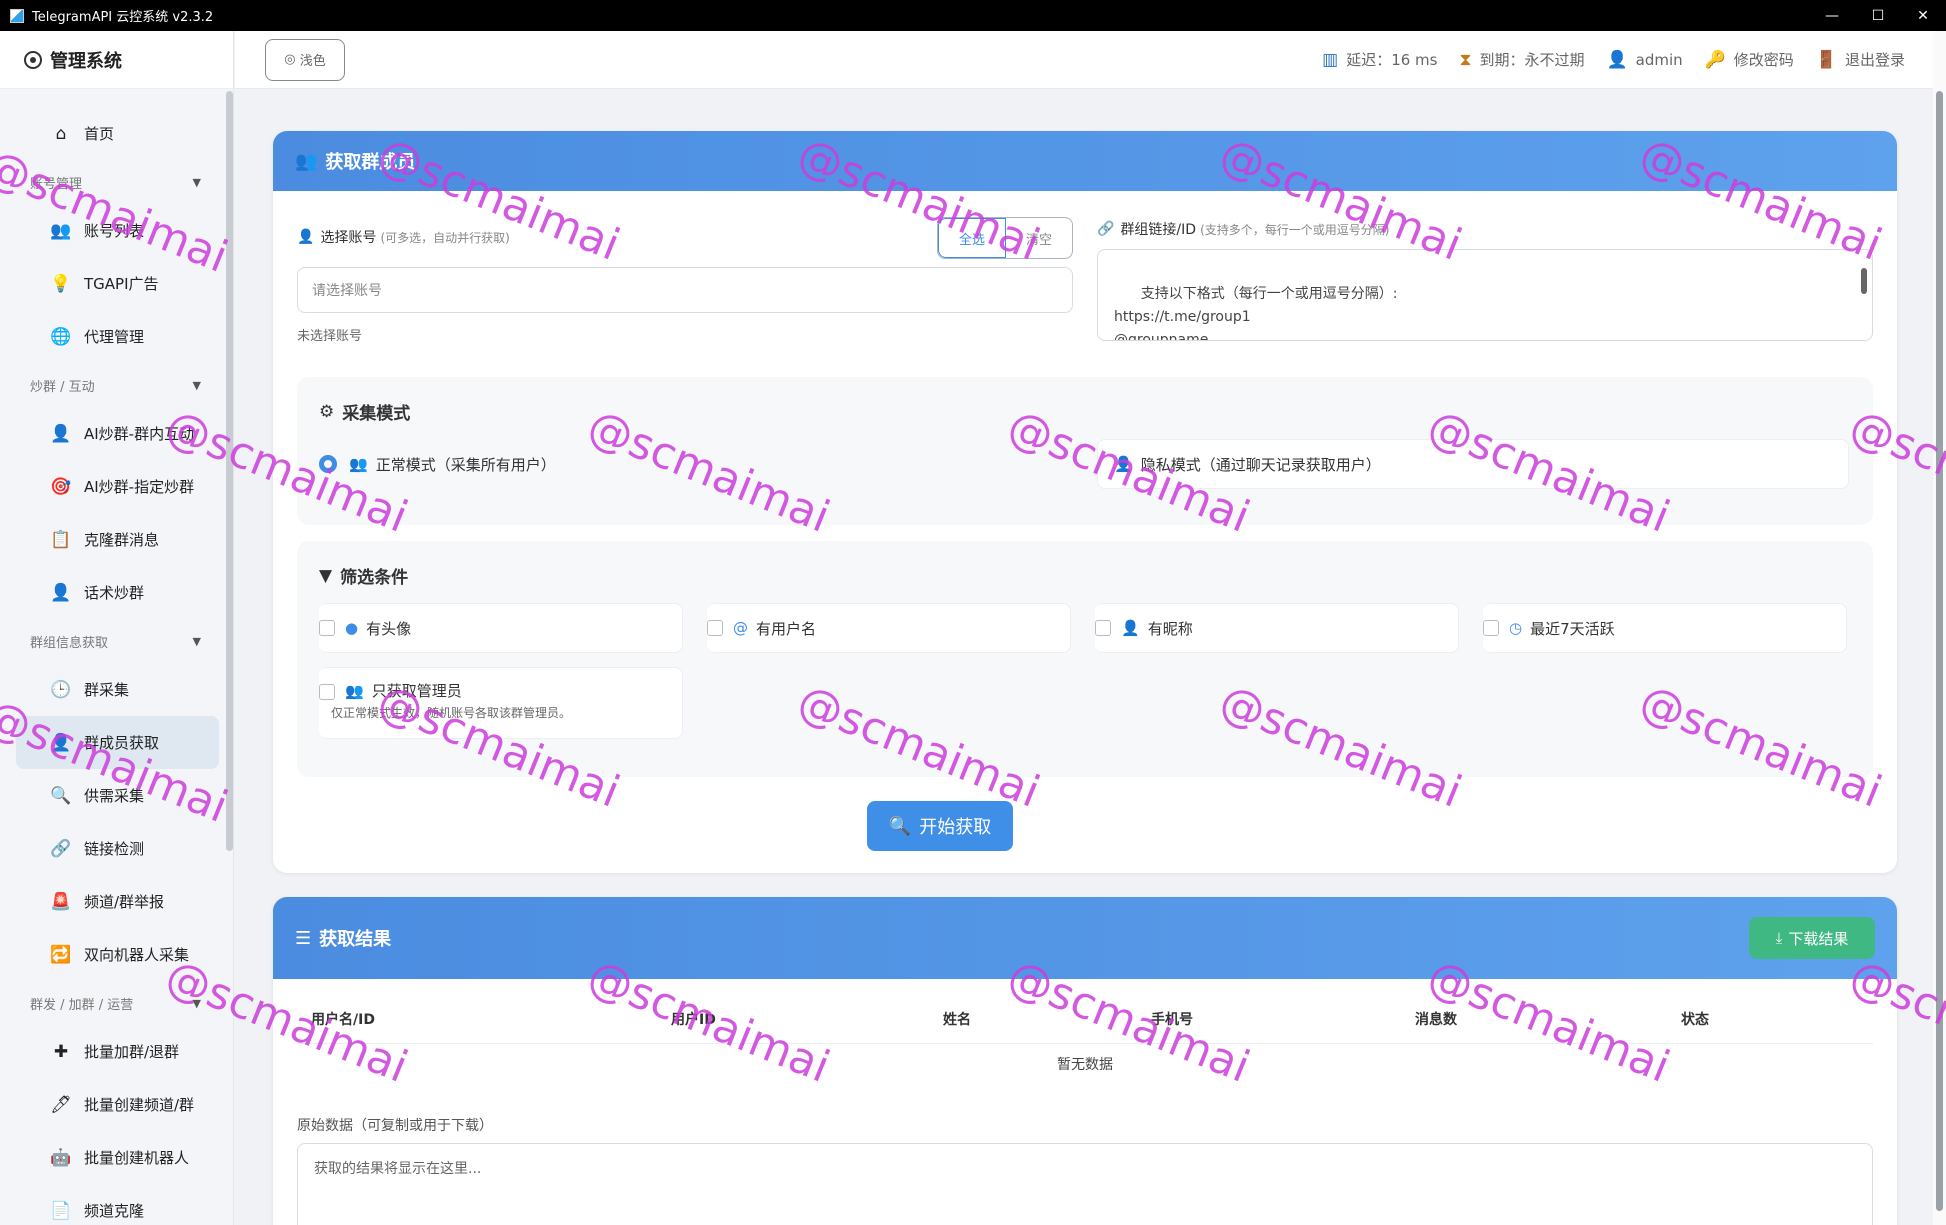  I want to click on empty-table-text: 暂无数据, so click(1085, 1065).